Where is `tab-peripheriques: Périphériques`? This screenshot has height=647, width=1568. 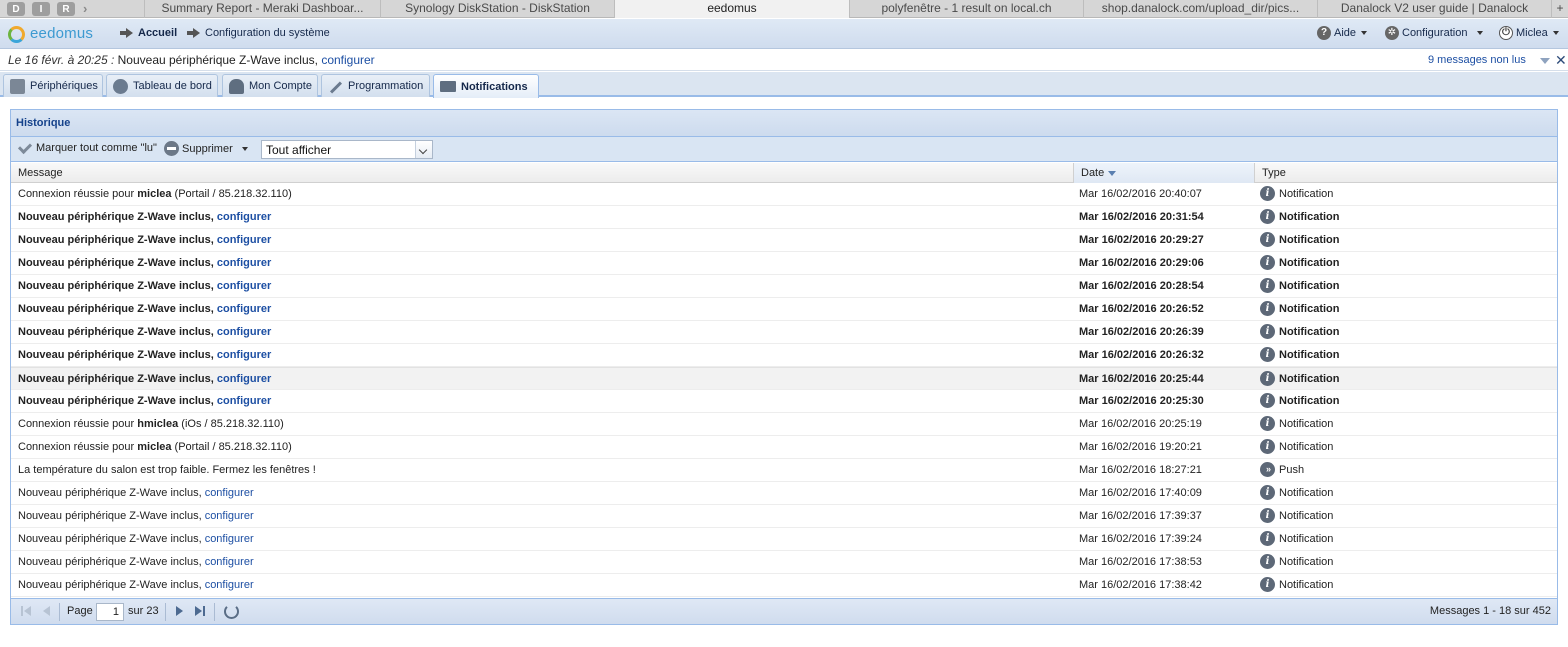
tab-peripheriques: Périphériques is located at coordinates (53, 85).